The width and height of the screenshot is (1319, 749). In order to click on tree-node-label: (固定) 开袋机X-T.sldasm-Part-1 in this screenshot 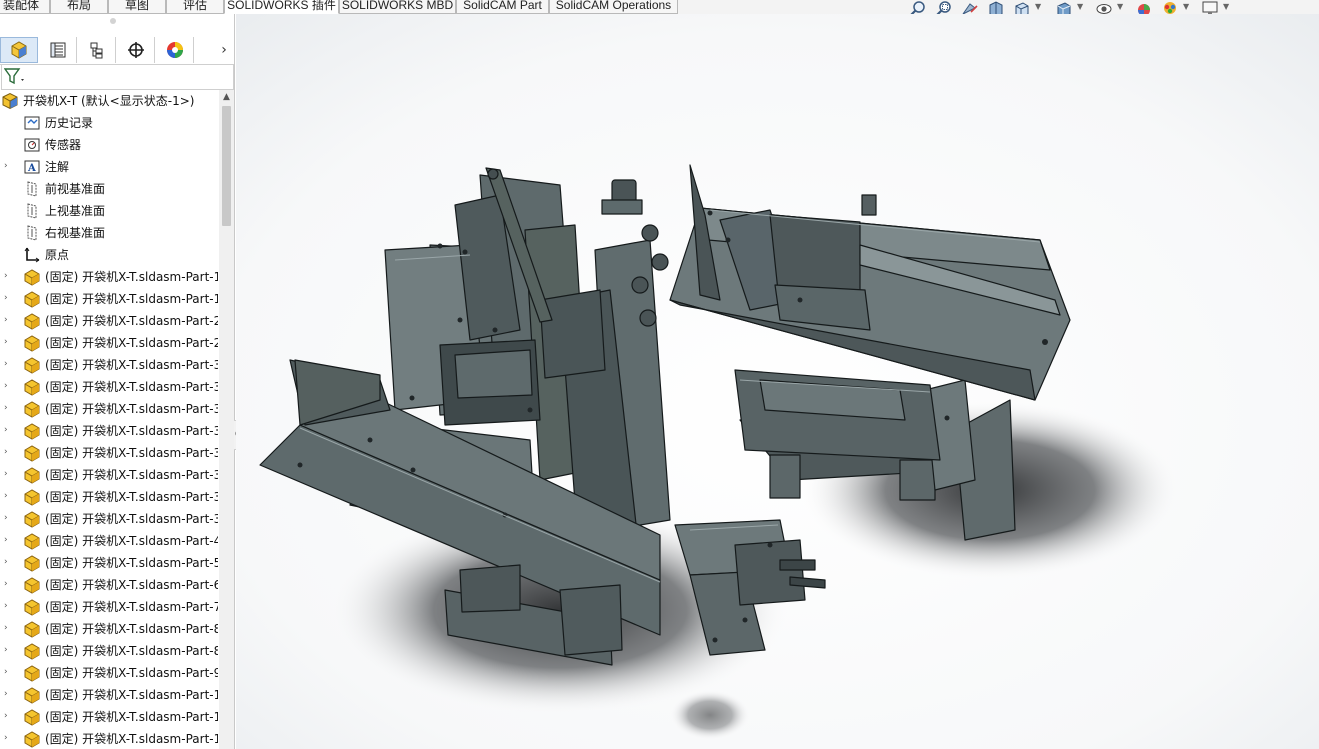, I will do `click(131, 739)`.